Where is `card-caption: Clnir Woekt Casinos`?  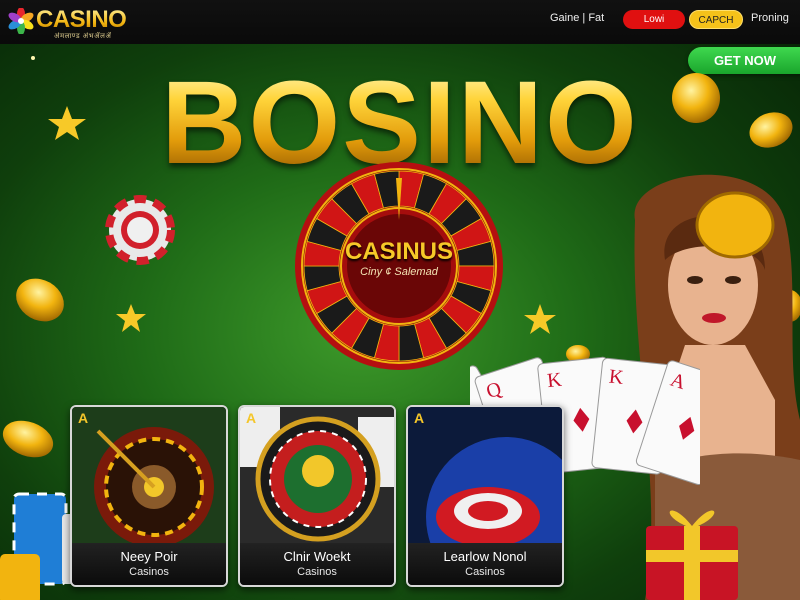 card-caption: Clnir Woekt Casinos is located at coordinates (317, 564).